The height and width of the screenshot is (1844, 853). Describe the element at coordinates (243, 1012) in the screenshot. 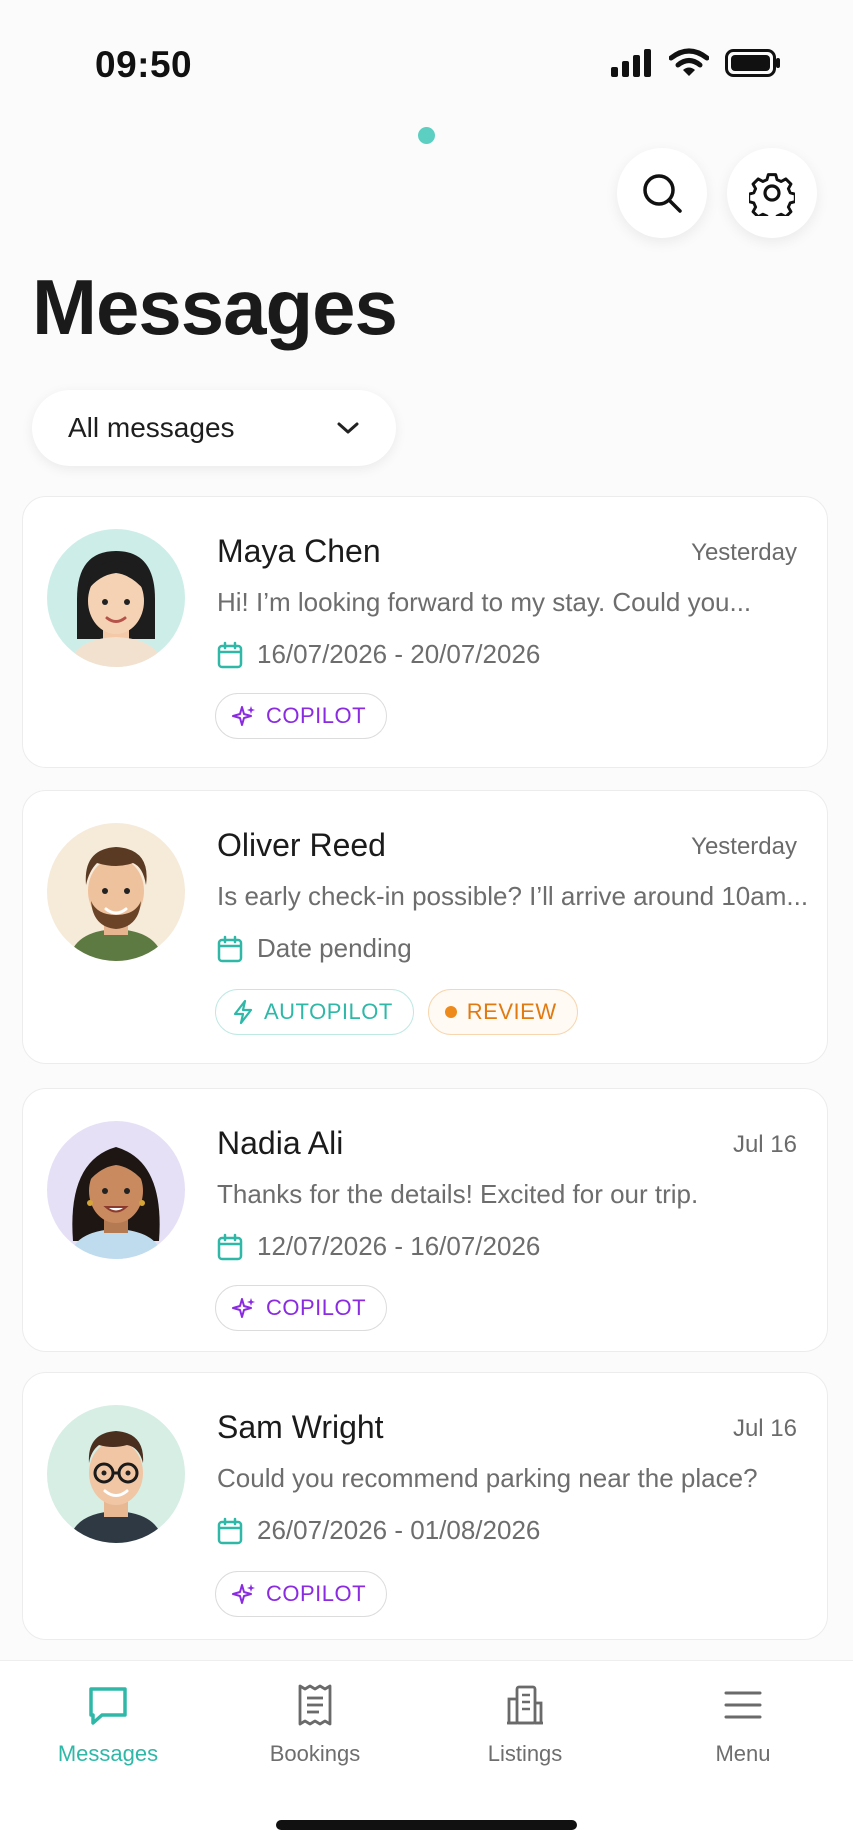

I see `lightning-icon` at that location.